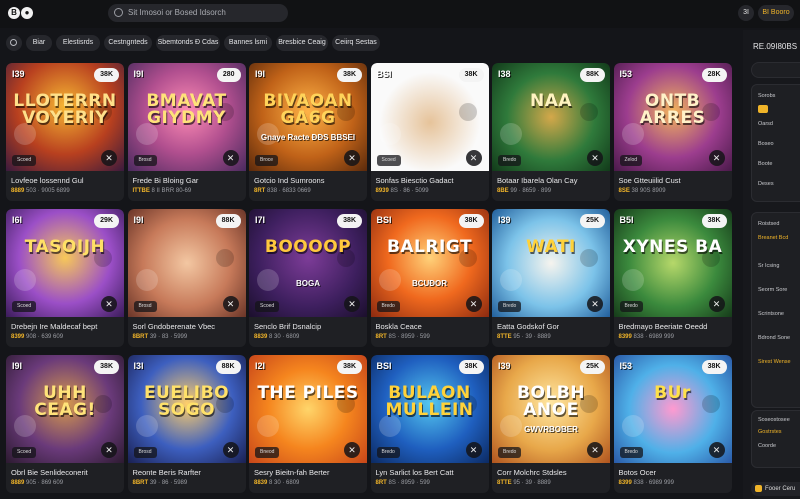  I want to click on game-name: Lovfeoe lossennd Gul, so click(66, 180).